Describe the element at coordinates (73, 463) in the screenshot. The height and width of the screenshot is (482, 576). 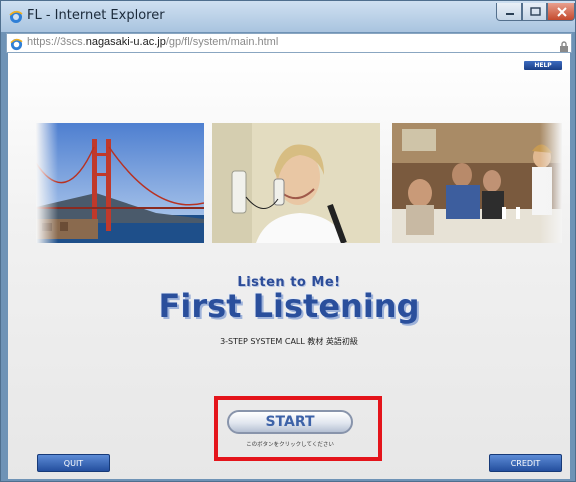
I see `quit-button: QUIT` at that location.